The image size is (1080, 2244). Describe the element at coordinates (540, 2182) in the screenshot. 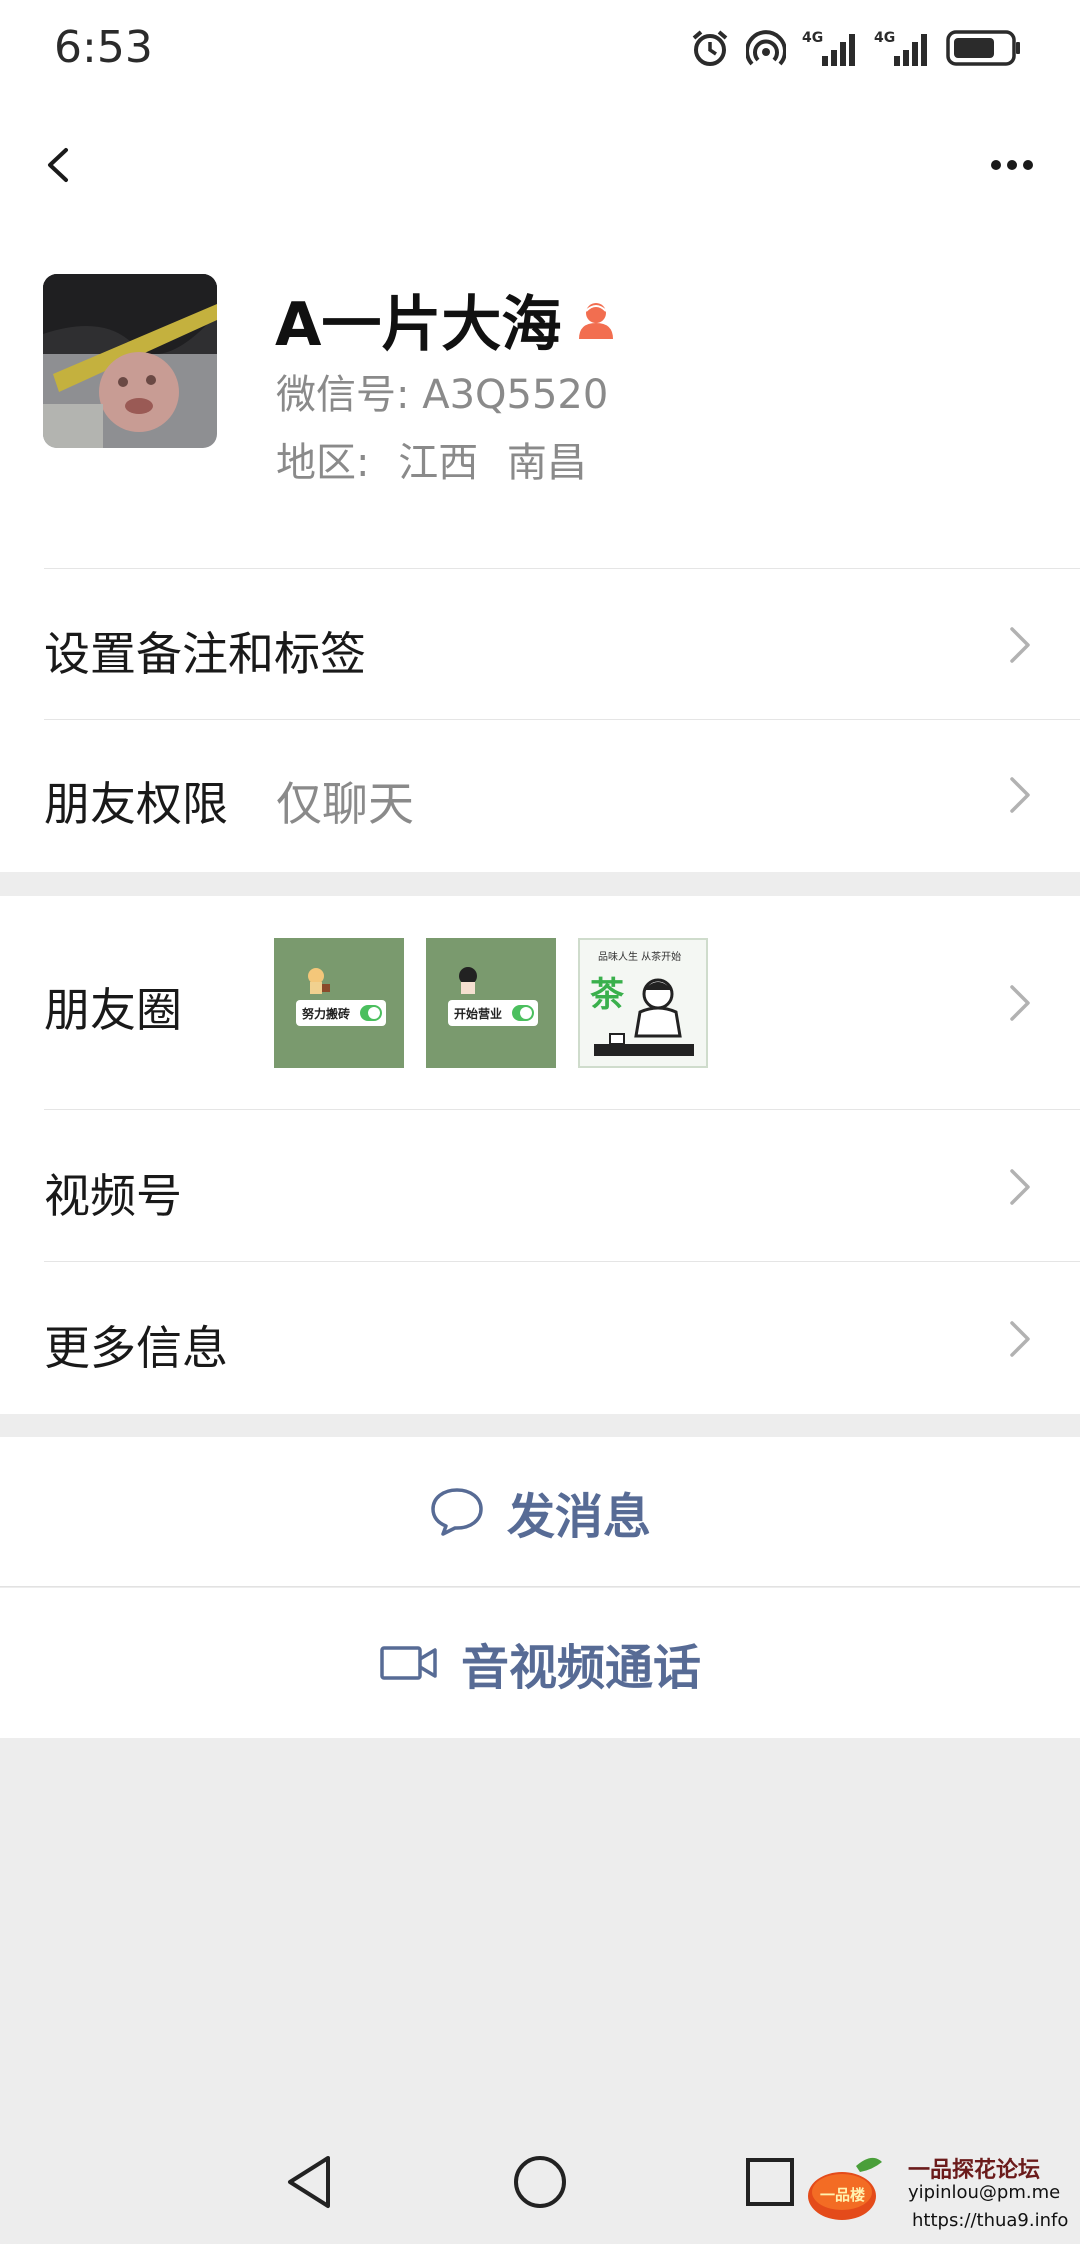

I see `circle-home-icon` at that location.